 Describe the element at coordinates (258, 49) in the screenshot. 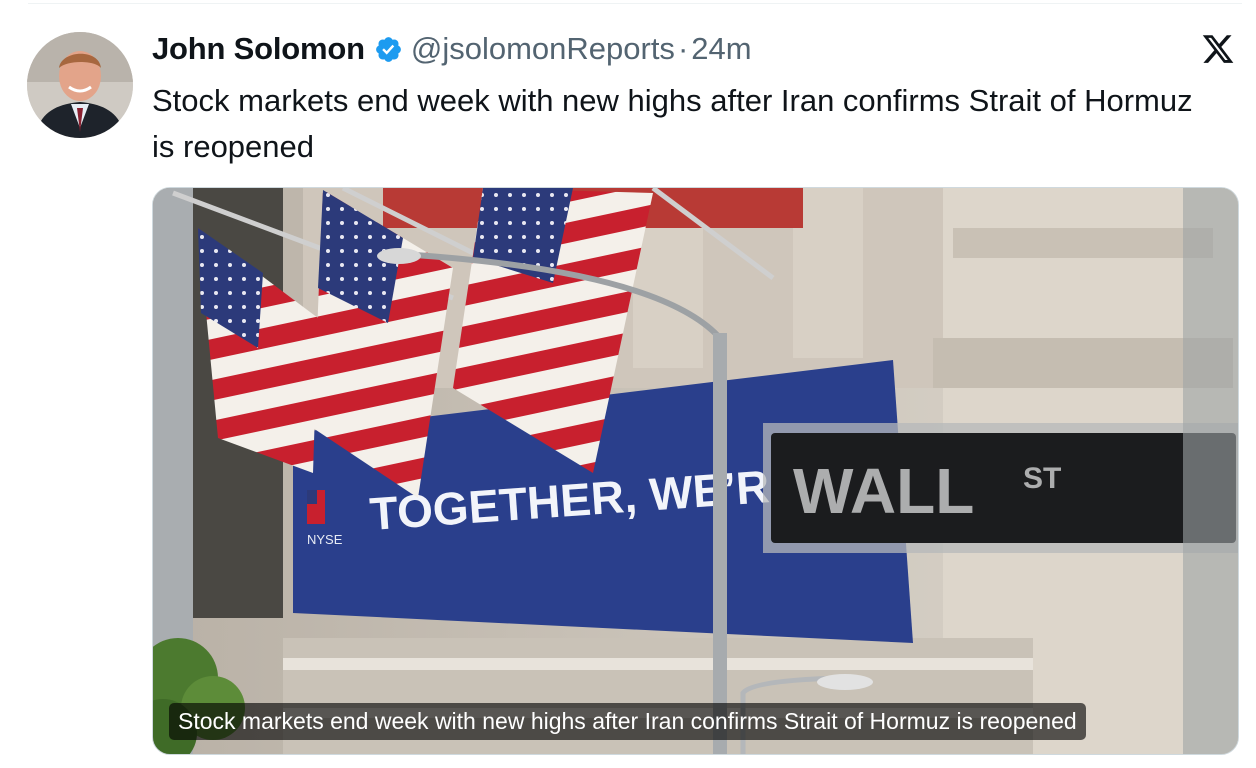

I see `author-name: John Solomon` at that location.